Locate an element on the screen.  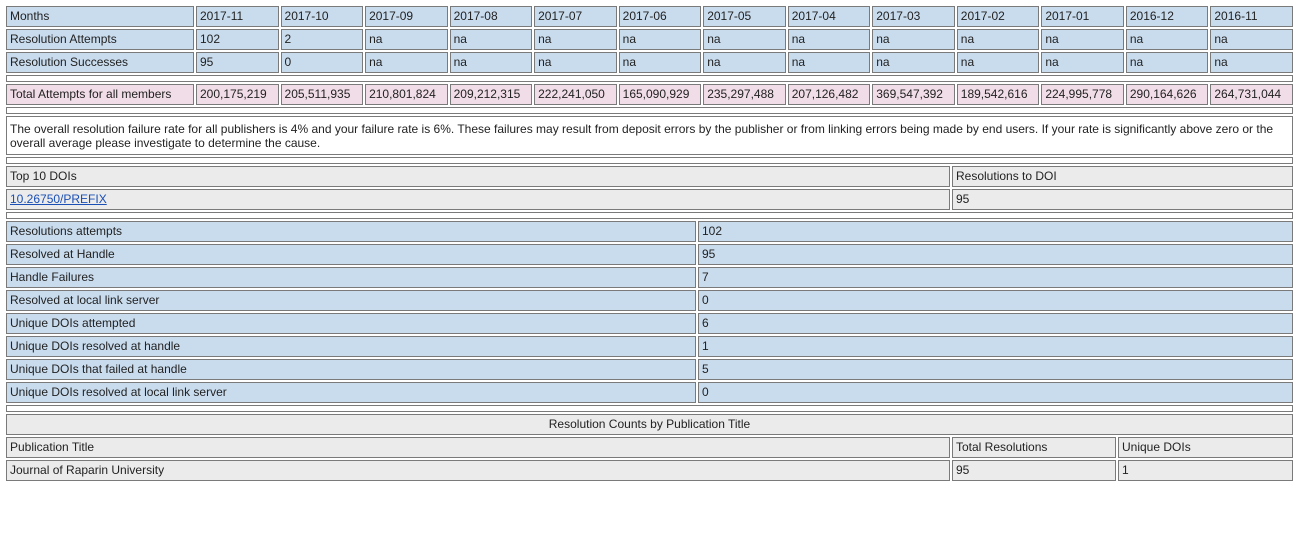
successes-cell: 0 is located at coordinates (322, 62).